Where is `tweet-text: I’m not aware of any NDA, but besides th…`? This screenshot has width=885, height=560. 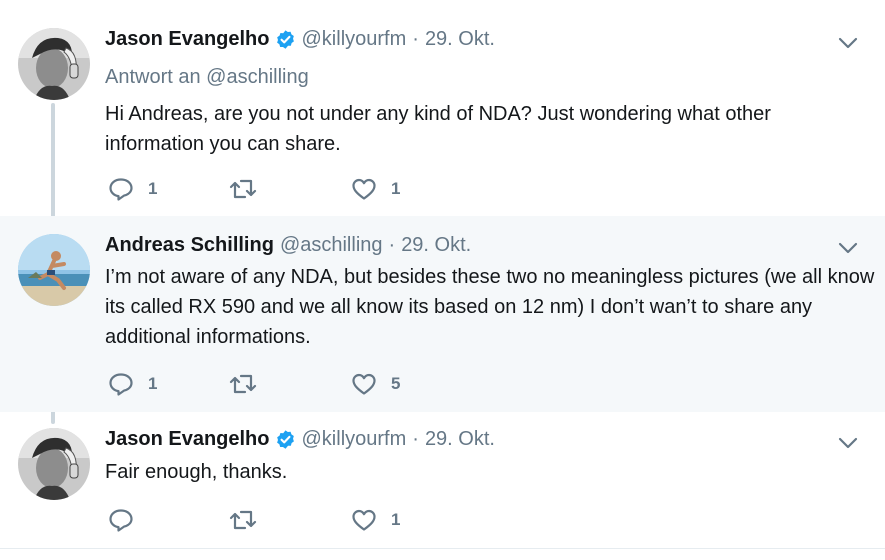
tweet-text: I’m not aware of any NDA, but besides th… is located at coordinates (490, 307).